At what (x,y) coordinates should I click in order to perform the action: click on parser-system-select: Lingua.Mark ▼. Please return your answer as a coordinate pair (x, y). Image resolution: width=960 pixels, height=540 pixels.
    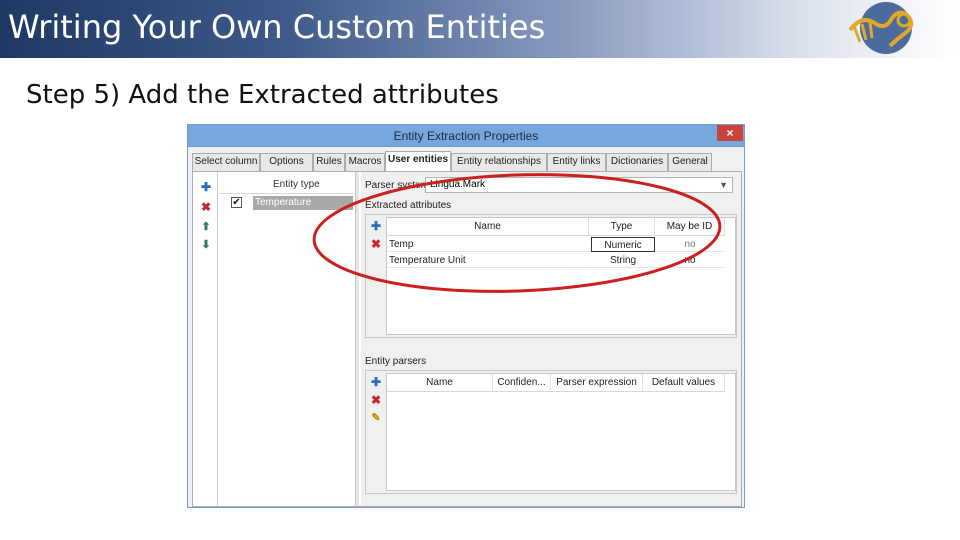
    Looking at the image, I should click on (579, 185).